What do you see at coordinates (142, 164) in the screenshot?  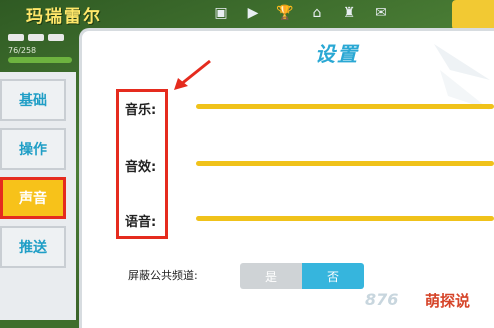 I see `annotation-highlight-box` at bounding box center [142, 164].